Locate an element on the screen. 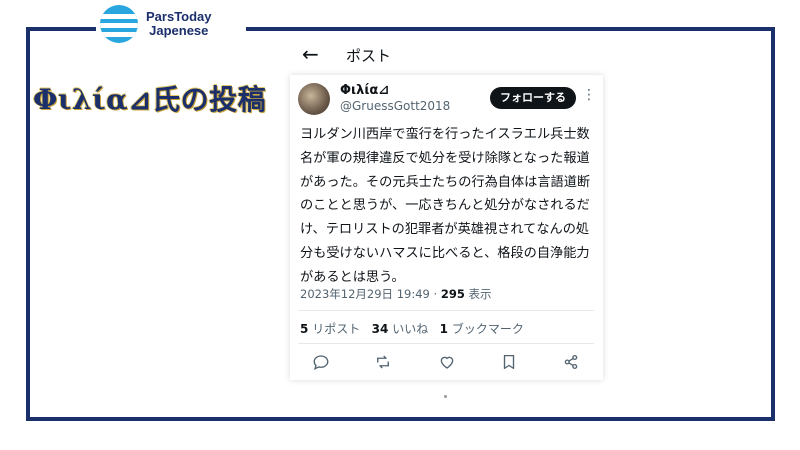 Image resolution: width=800 pixels, height=450 pixels. post-timestamp: 2023年12月29日 19:49 is located at coordinates (365, 294).